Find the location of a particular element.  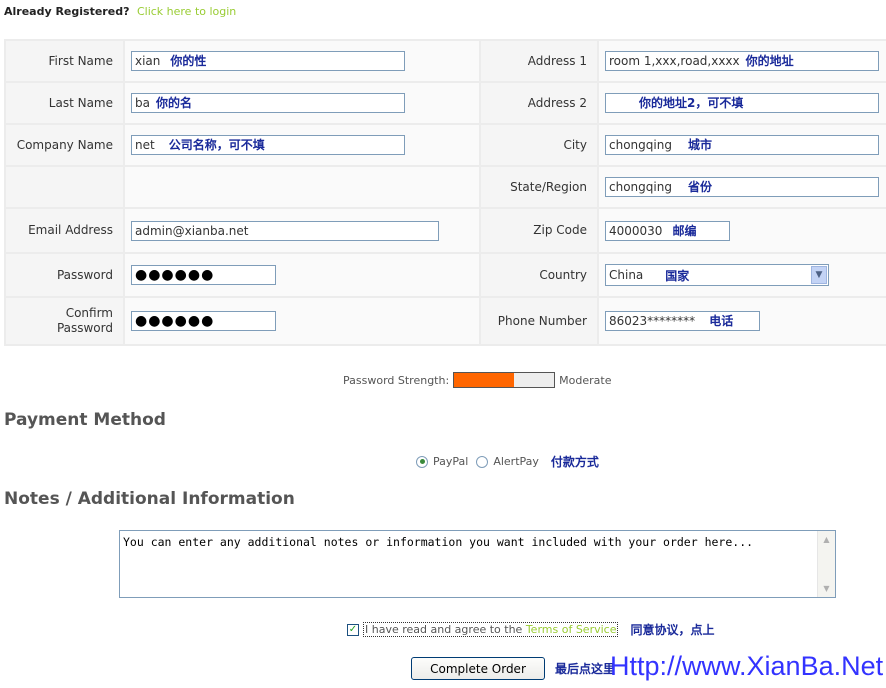

email-input: admin@xianba.net is located at coordinates (285, 230).